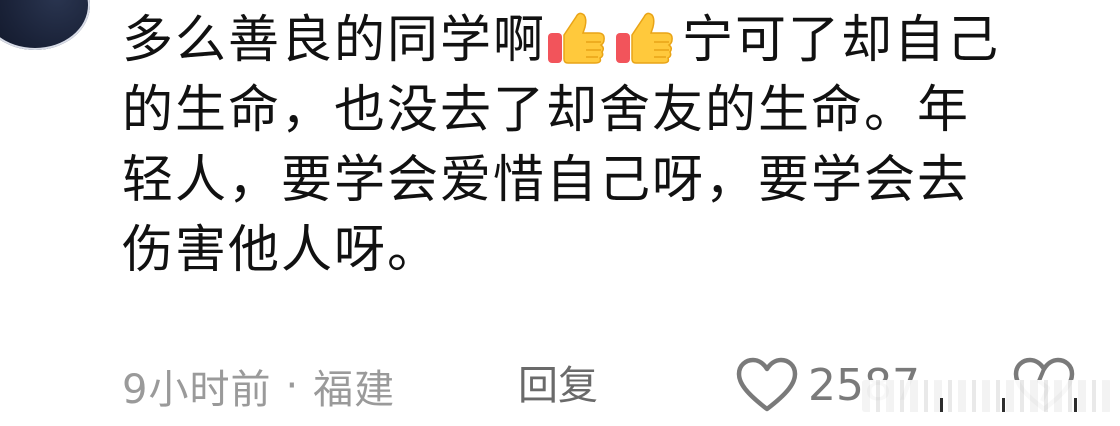  Describe the element at coordinates (354, 390) in the screenshot. I see `location: 福建` at that location.